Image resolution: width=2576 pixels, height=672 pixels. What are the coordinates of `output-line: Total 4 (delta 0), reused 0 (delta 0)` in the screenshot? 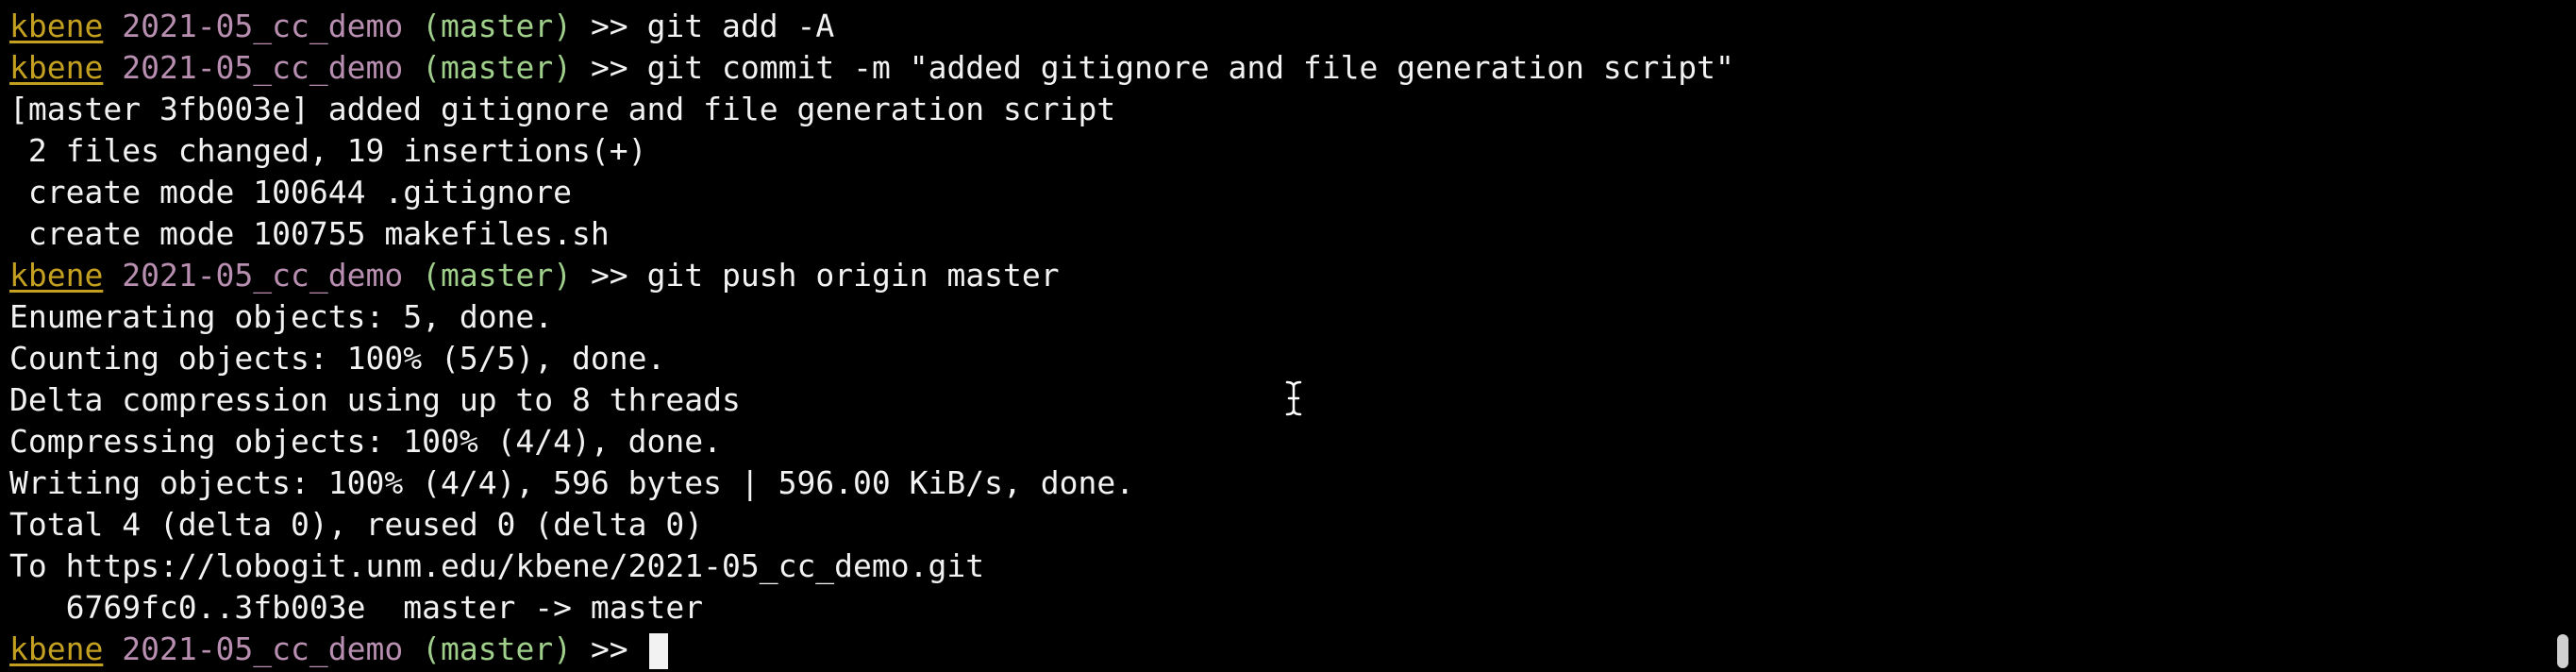 It's located at (356, 524).